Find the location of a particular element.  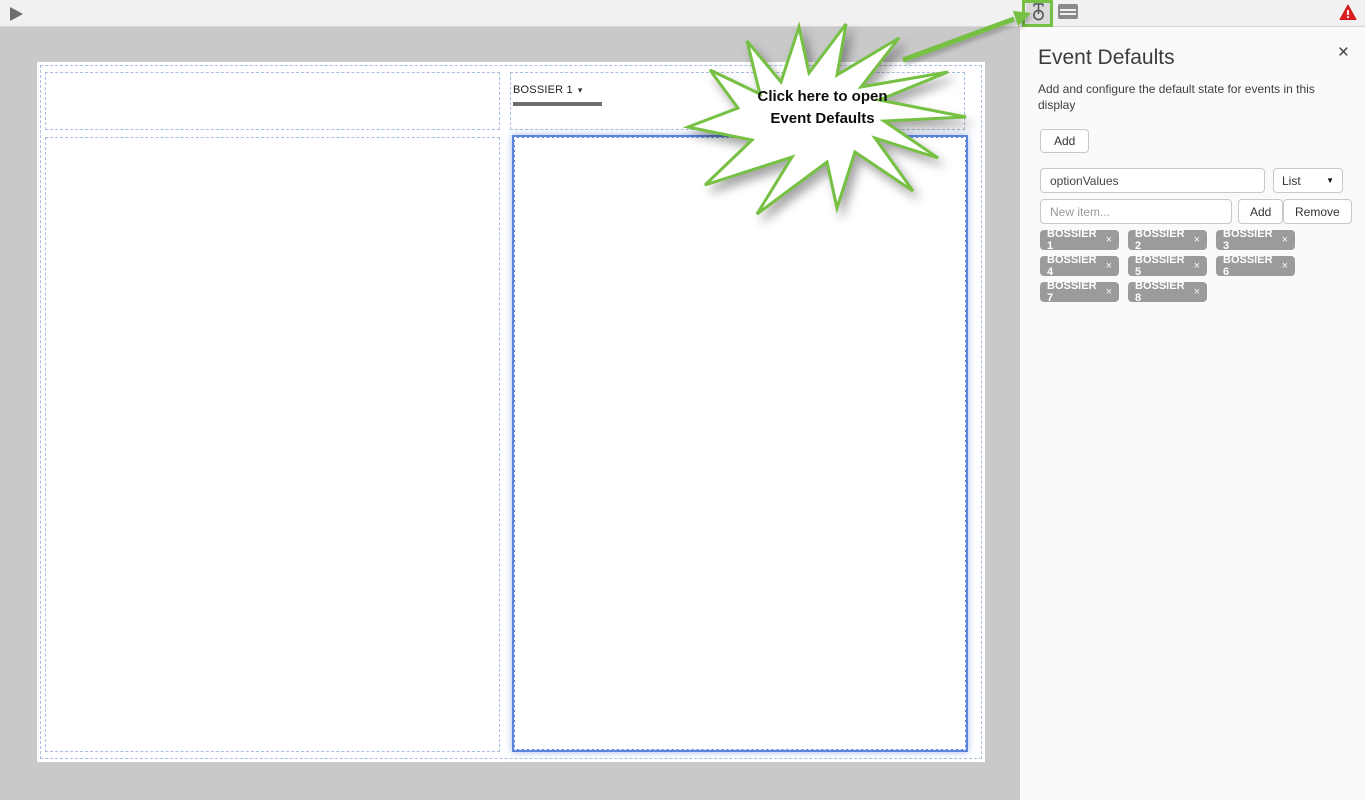

option-value-tag: BOSSIER 2 × is located at coordinates (1167, 240).